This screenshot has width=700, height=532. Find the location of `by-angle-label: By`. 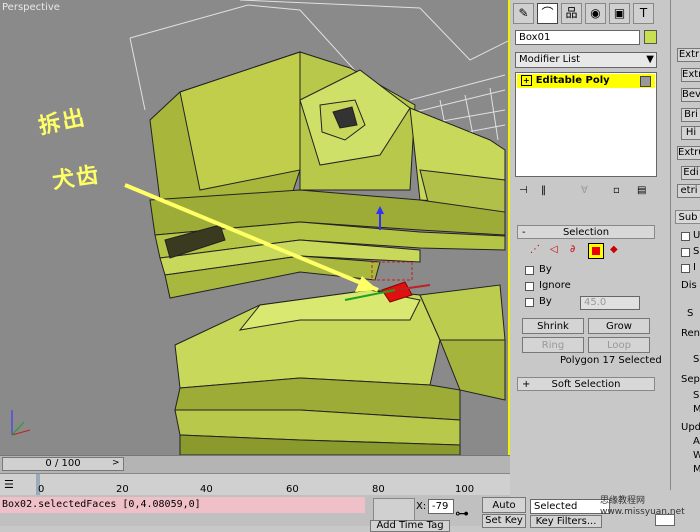

by-angle-label: By is located at coordinates (545, 301).